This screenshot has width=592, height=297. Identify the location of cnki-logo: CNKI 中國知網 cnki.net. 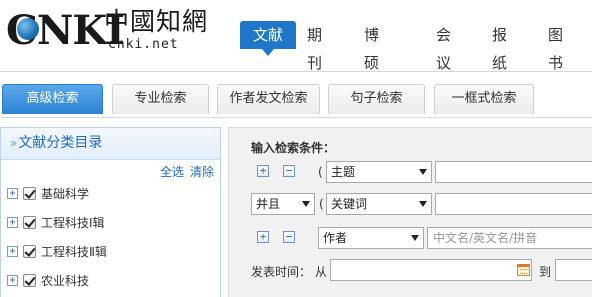
(108, 32).